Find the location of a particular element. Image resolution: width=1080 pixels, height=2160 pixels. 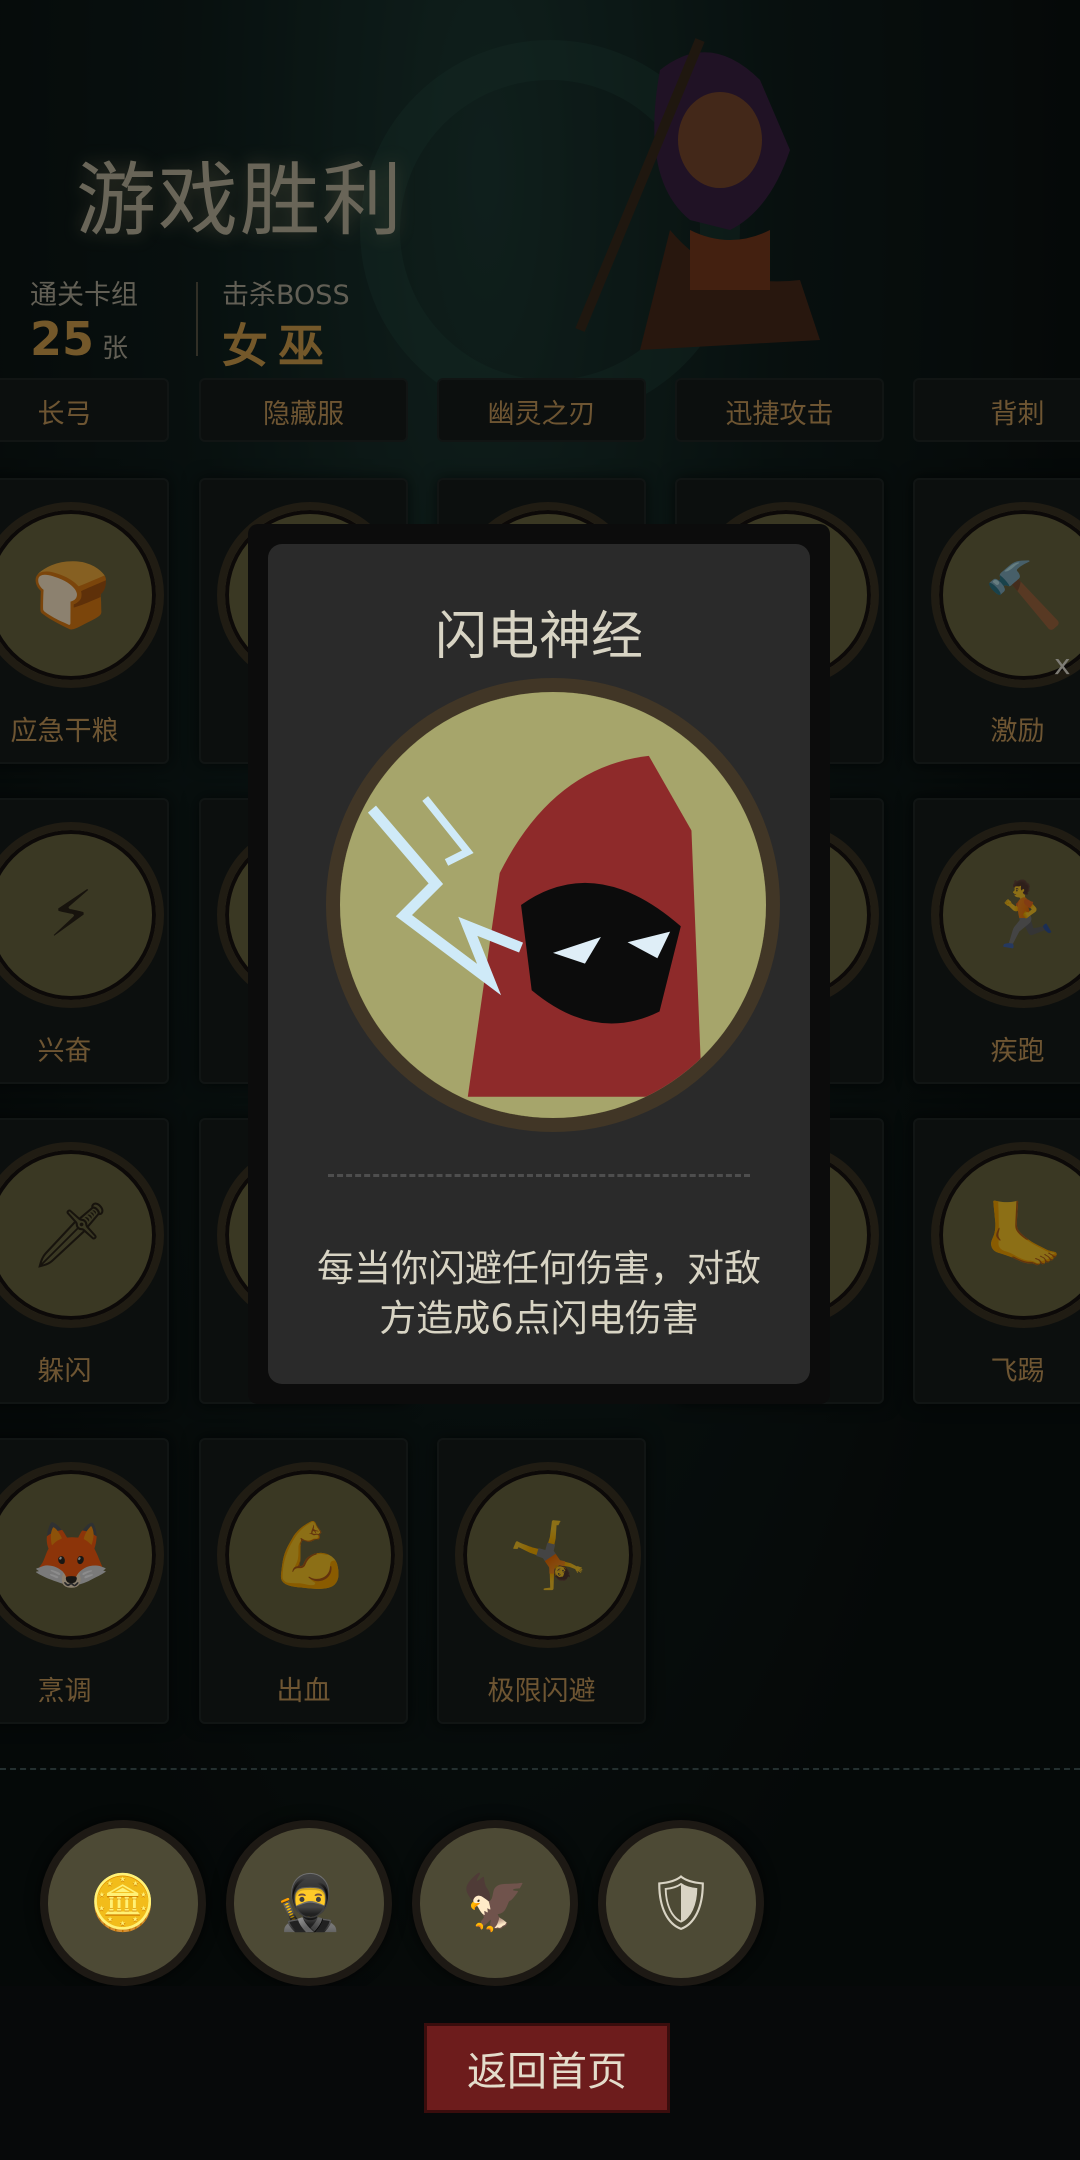

return-home-button: 返回首页 is located at coordinates (547, 2068).